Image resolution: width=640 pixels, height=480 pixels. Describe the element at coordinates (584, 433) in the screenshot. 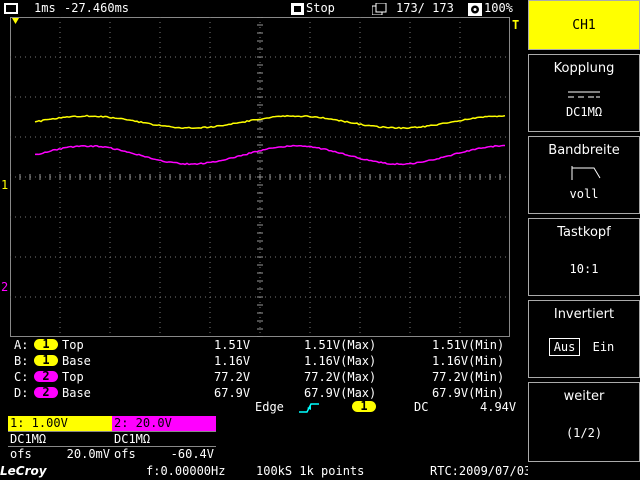

I see `more-page: (1/2)` at that location.